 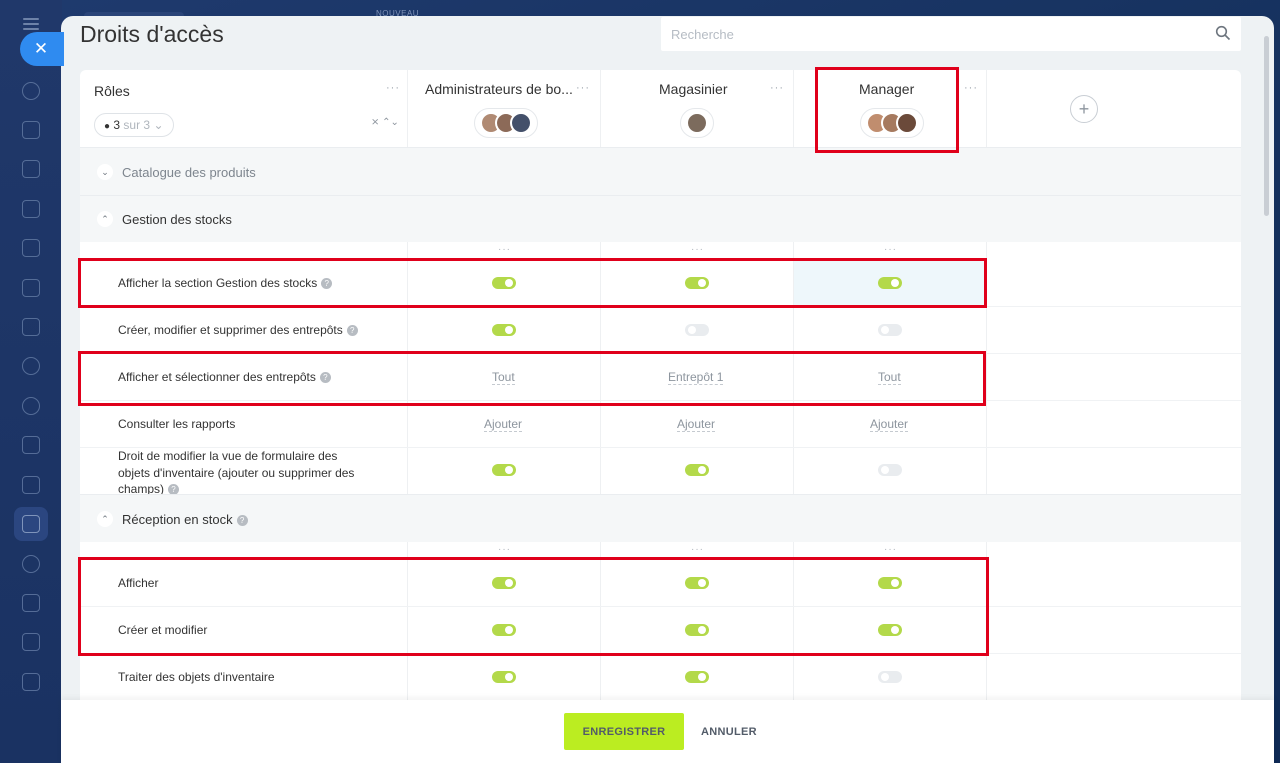 What do you see at coordinates (31, 603) in the screenshot?
I see `cart-icon` at bounding box center [31, 603].